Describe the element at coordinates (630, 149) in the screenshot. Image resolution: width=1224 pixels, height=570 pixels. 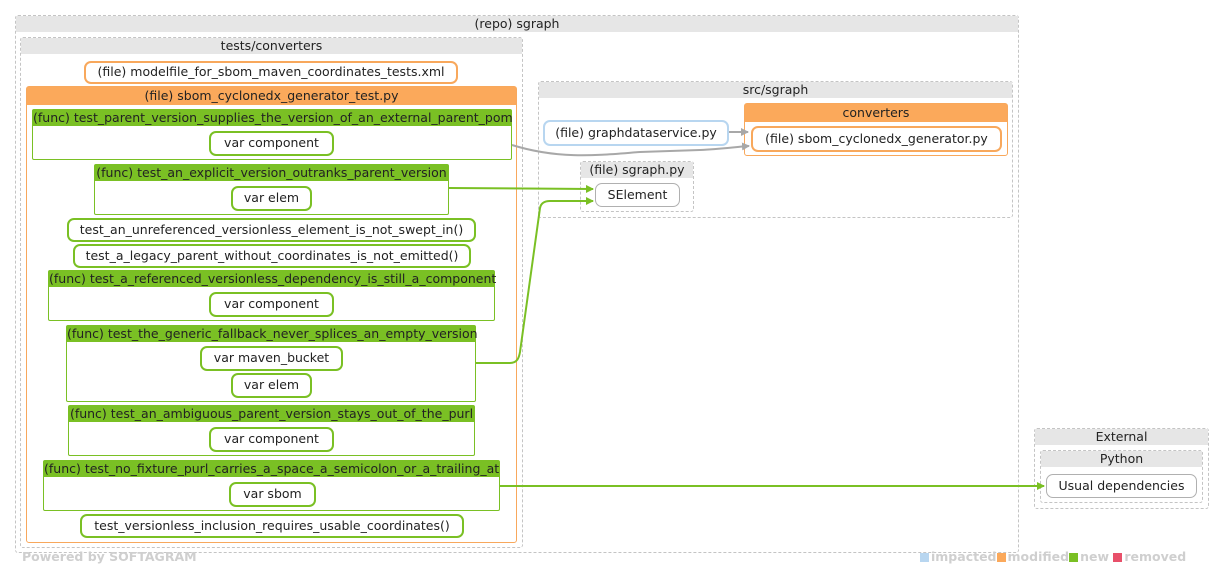
I see `edge-func-to-generator` at that location.